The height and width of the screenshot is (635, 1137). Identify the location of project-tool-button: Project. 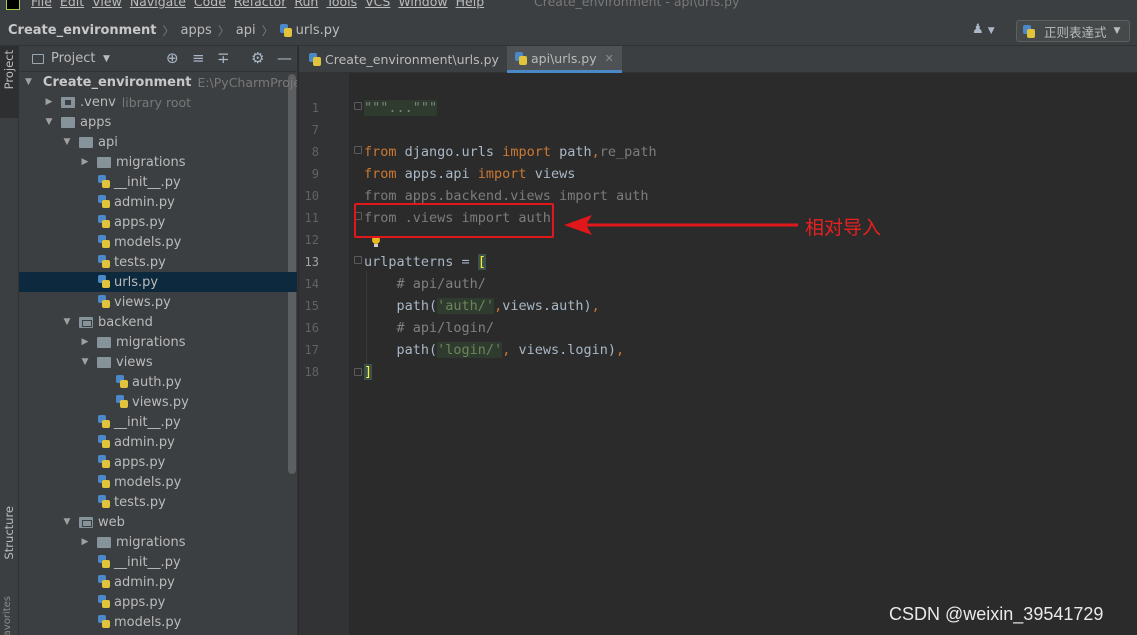
(9, 82).